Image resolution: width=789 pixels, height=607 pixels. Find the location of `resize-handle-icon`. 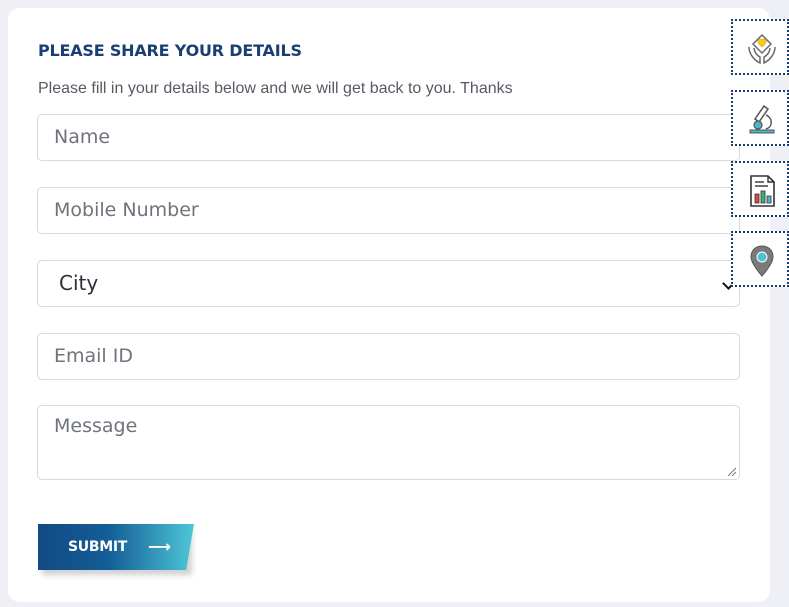

resize-handle-icon is located at coordinates (731, 471).